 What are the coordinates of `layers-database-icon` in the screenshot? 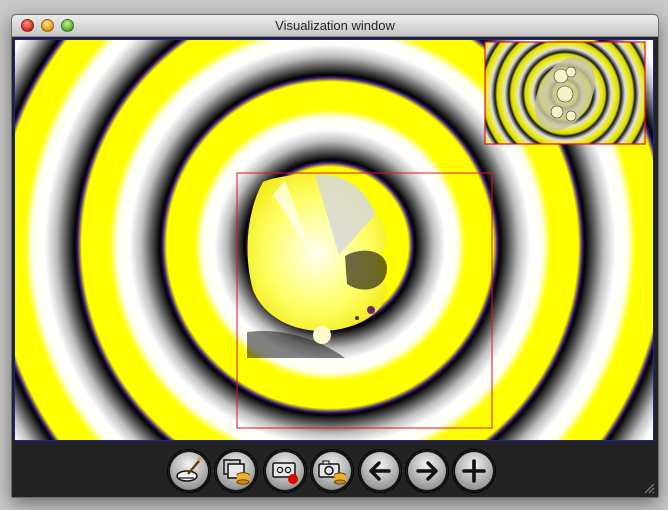 It's located at (236, 472).